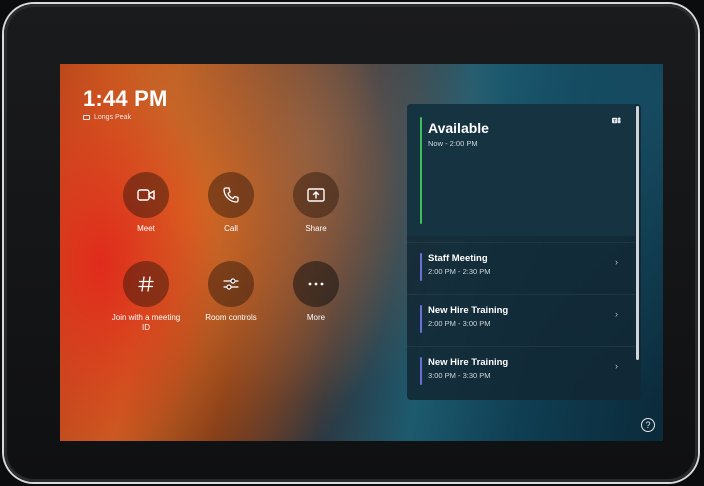 This screenshot has height=486, width=704. I want to click on room-controls-circle, so click(231, 284).